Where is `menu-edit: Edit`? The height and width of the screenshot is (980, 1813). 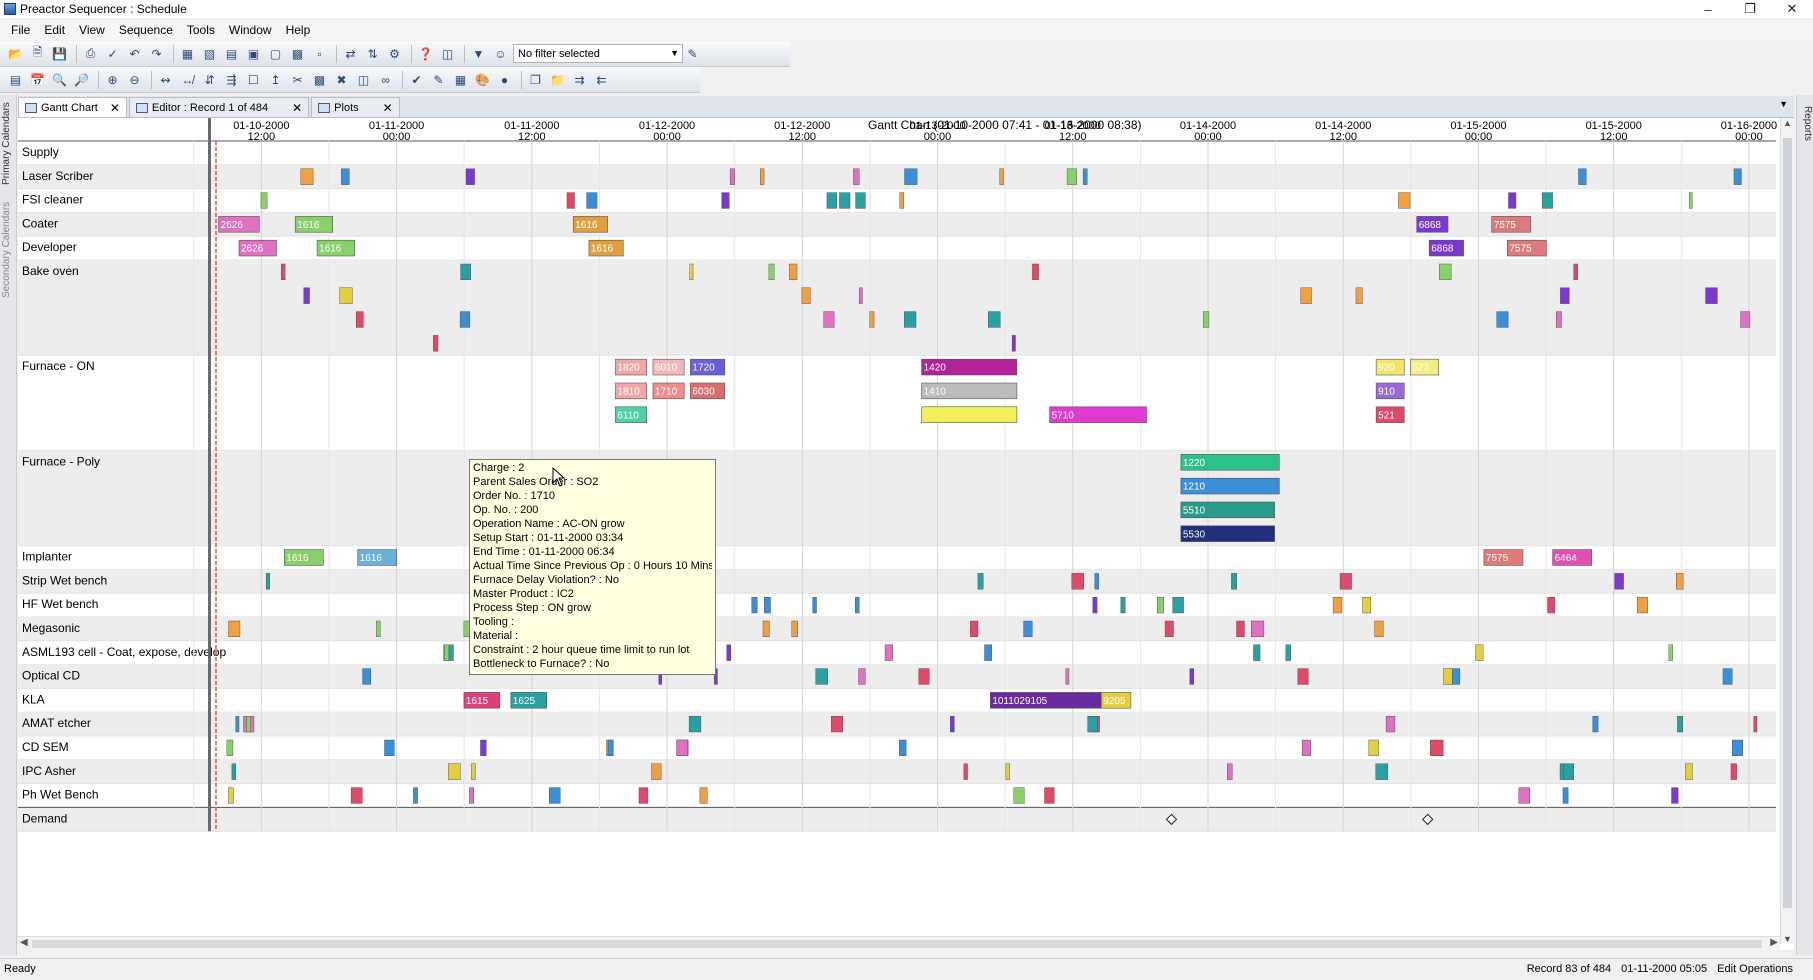 menu-edit: Edit is located at coordinates (54, 30).